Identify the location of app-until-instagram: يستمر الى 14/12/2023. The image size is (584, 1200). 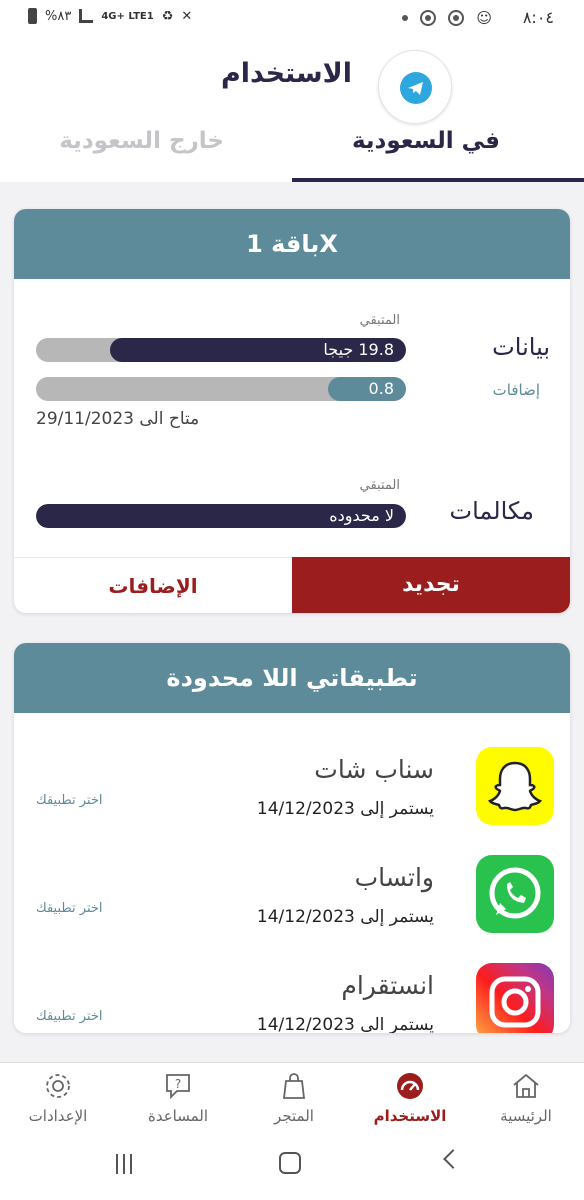
(345, 1024).